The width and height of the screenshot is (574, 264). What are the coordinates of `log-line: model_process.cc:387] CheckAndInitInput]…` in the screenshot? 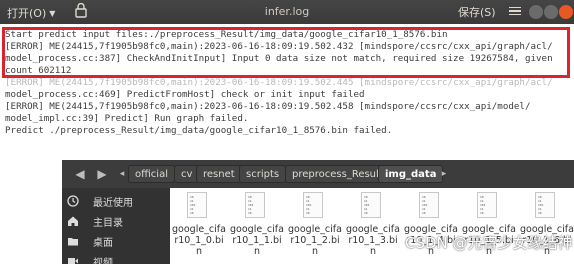 It's located at (279, 58).